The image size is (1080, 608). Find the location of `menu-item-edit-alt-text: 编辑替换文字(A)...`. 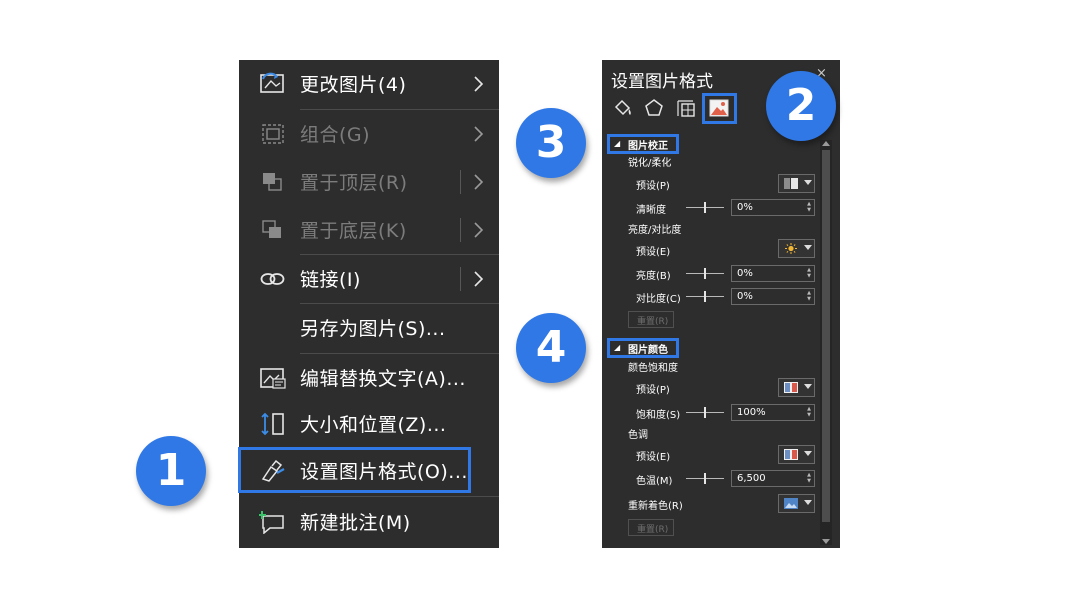

menu-item-edit-alt-text: 编辑替换文字(A)... is located at coordinates (369, 378).